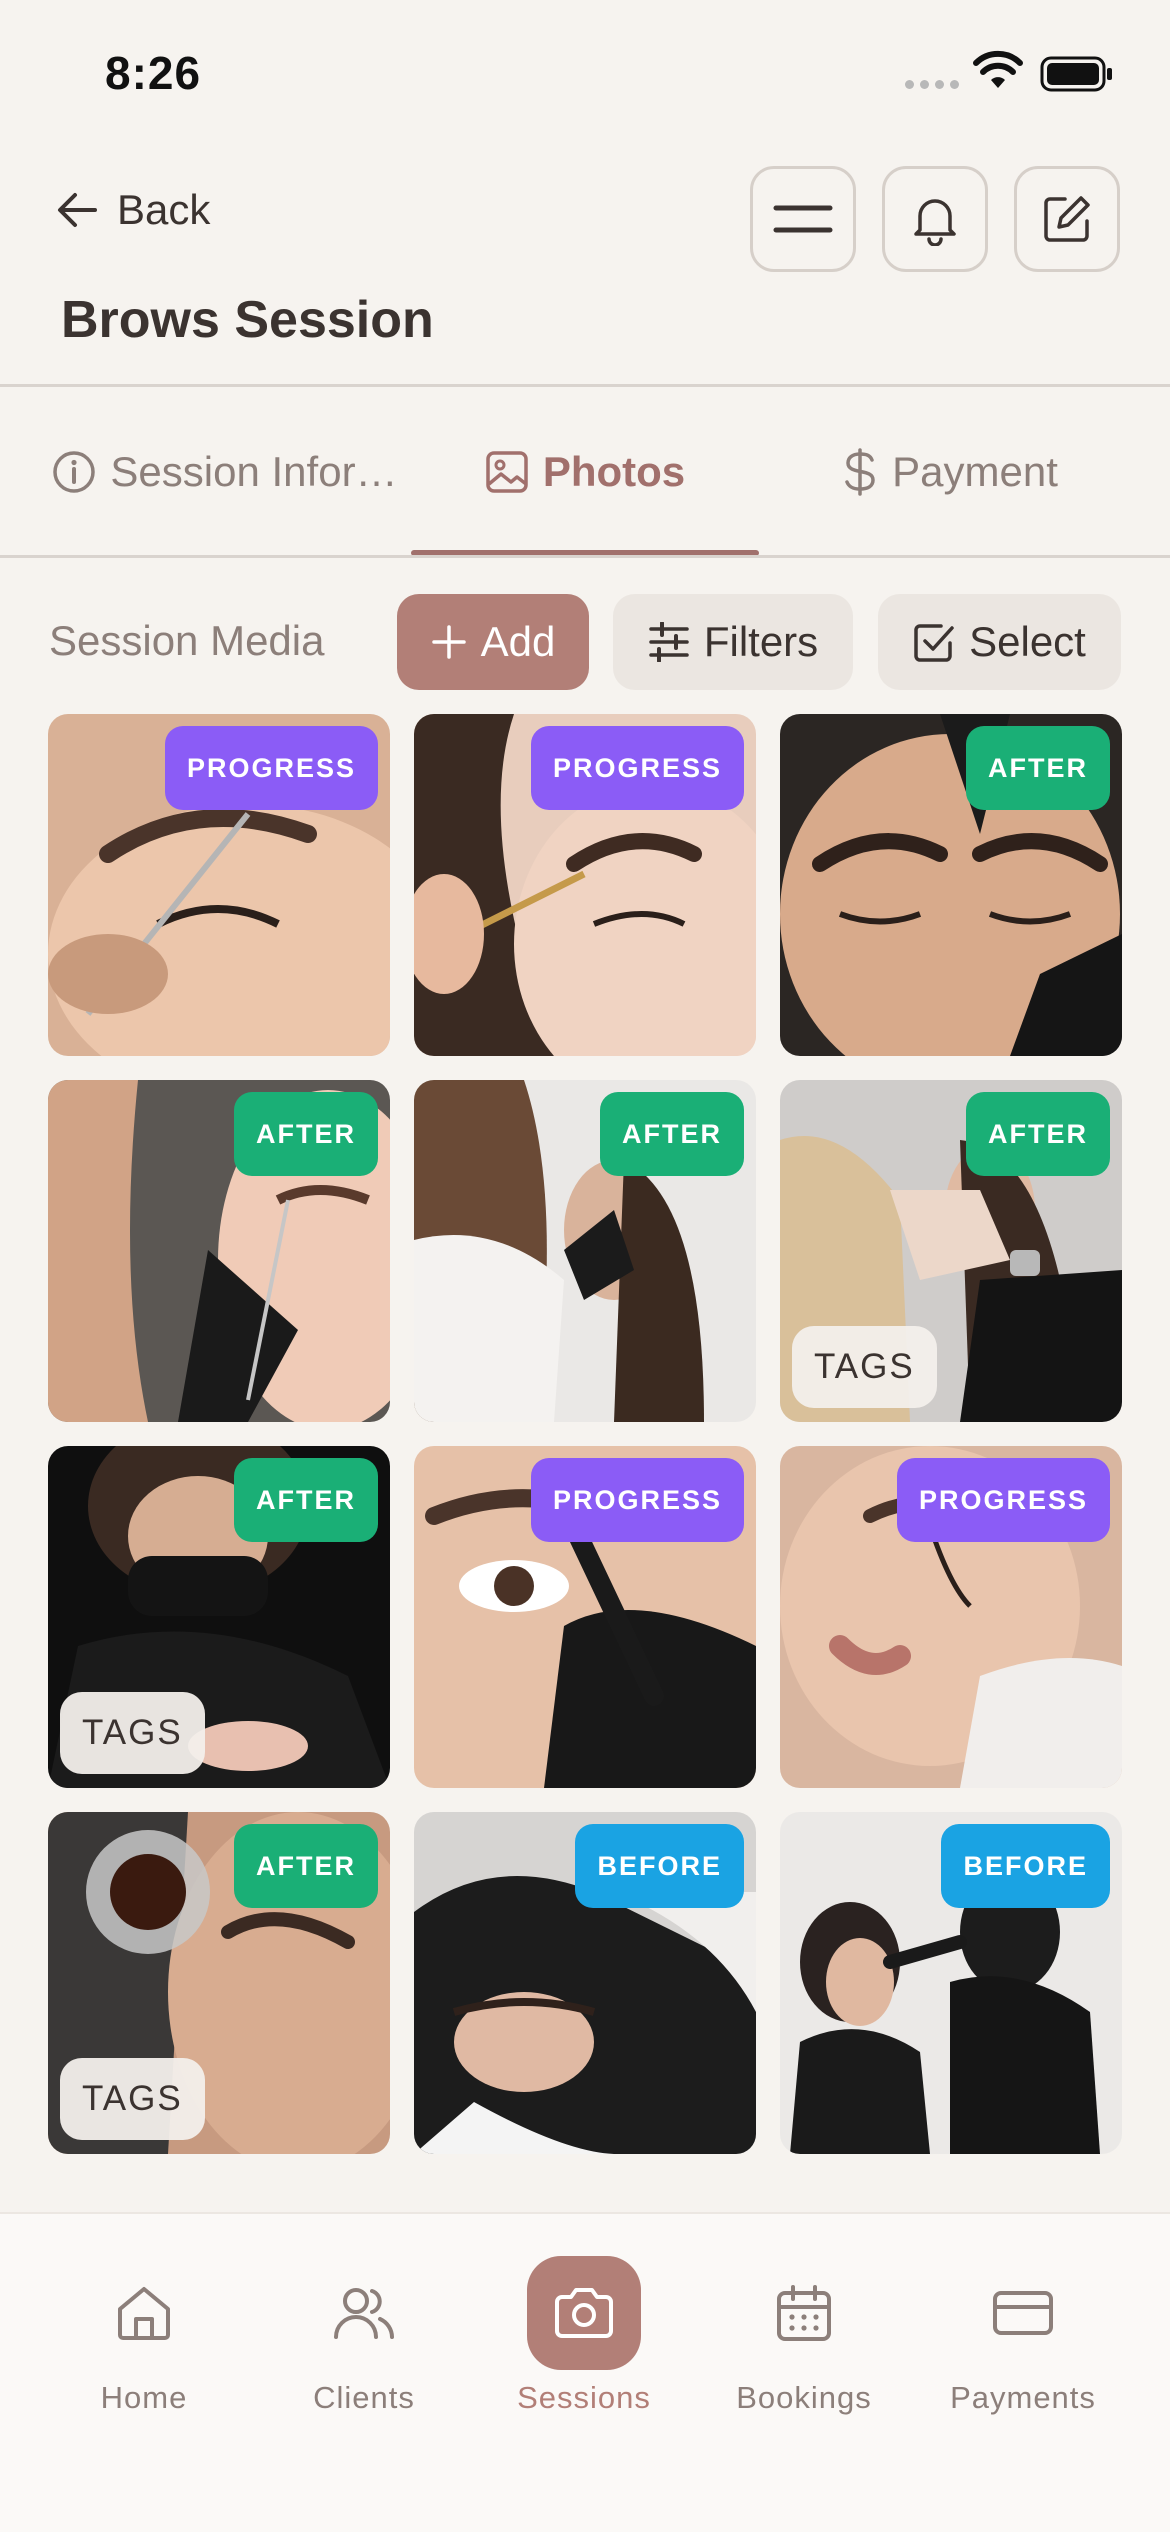 This screenshot has height=2532, width=1170. I want to click on home-icon, so click(144, 2313).